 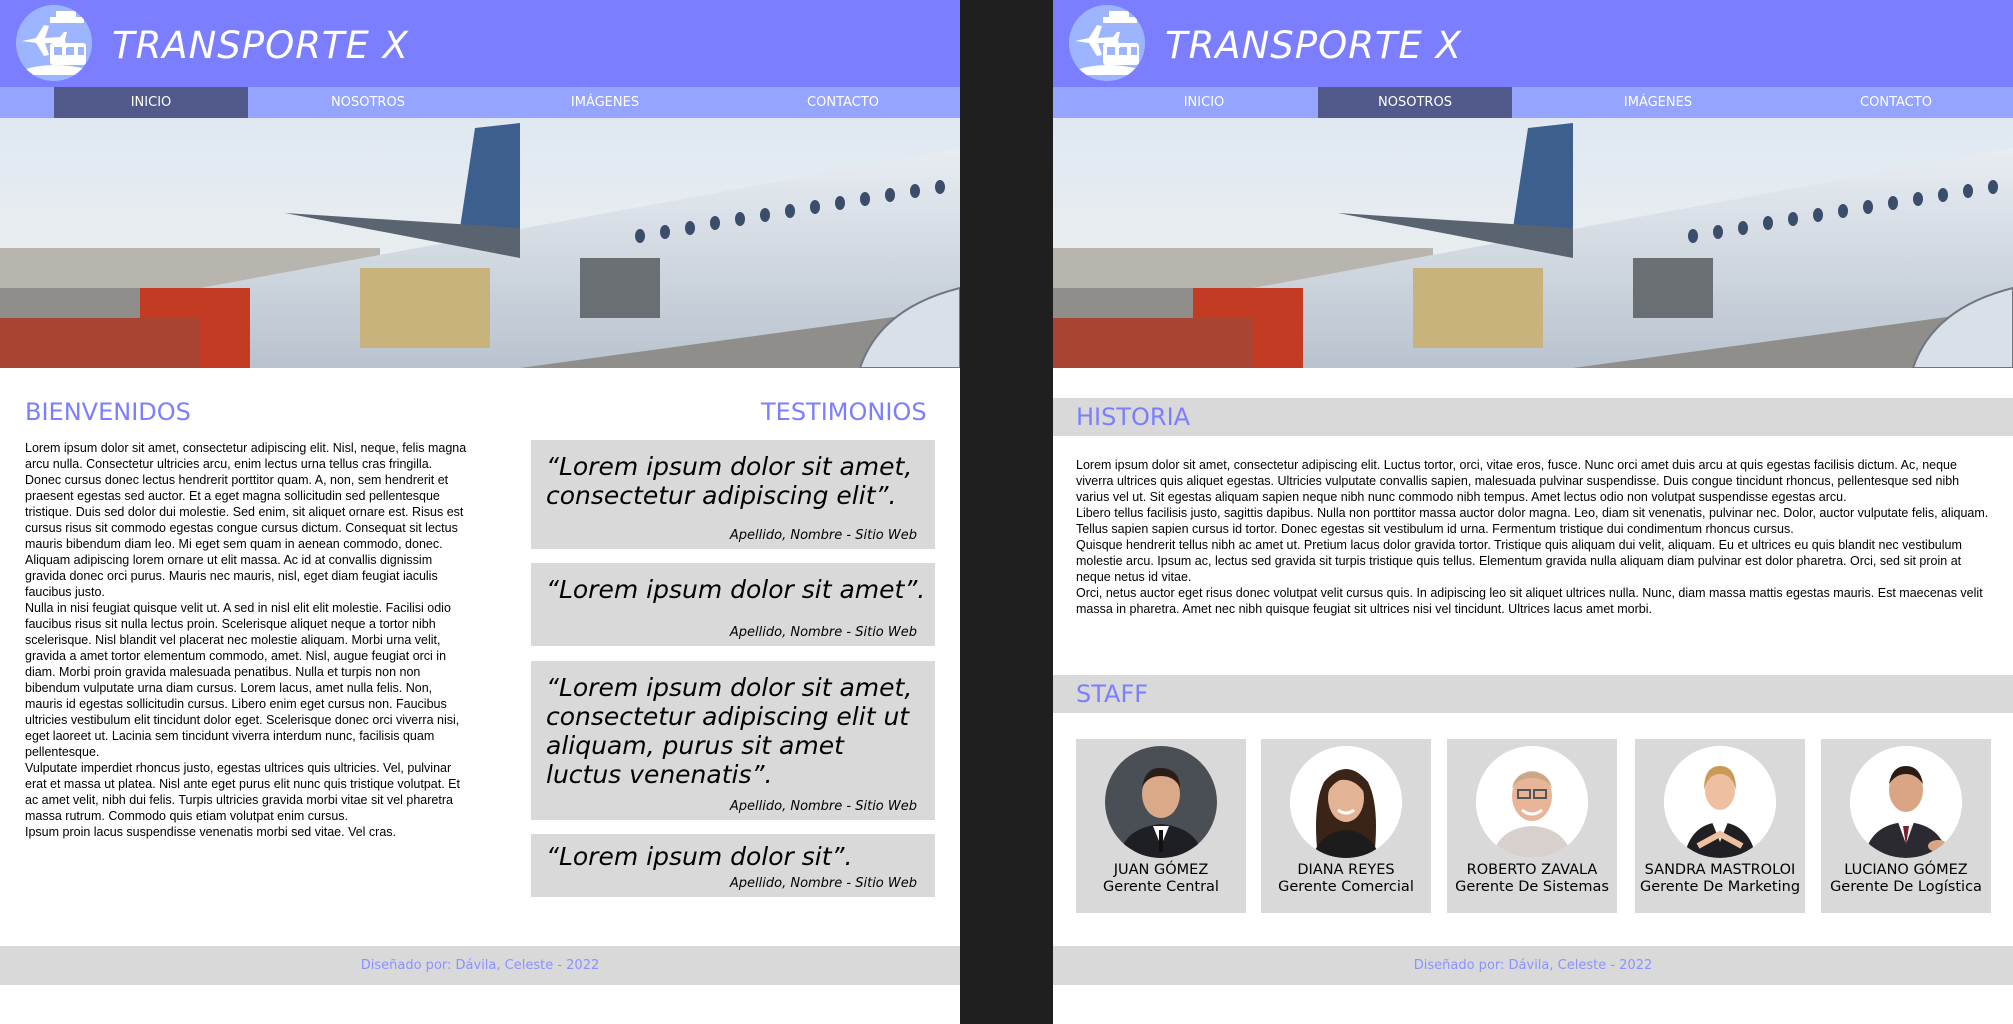 I want to click on history-heading: HISTORIA, so click(x=1133, y=417).